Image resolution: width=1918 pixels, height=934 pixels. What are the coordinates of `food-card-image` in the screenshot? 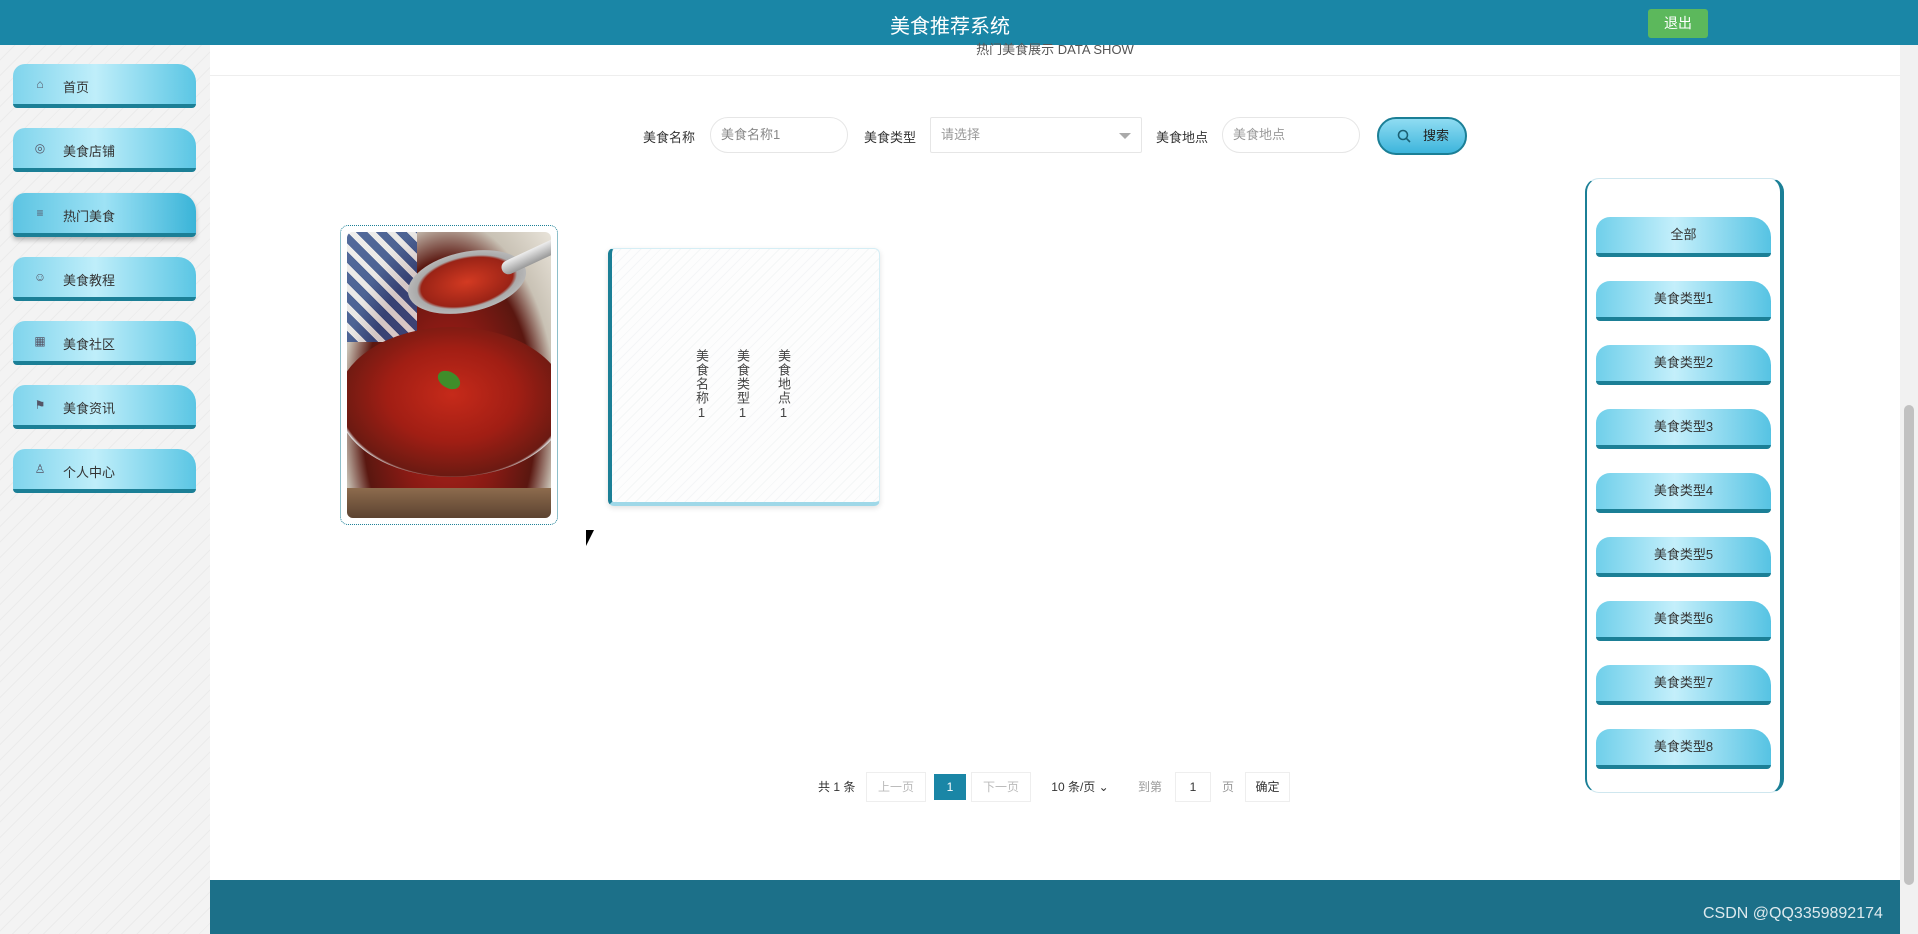 It's located at (449, 375).